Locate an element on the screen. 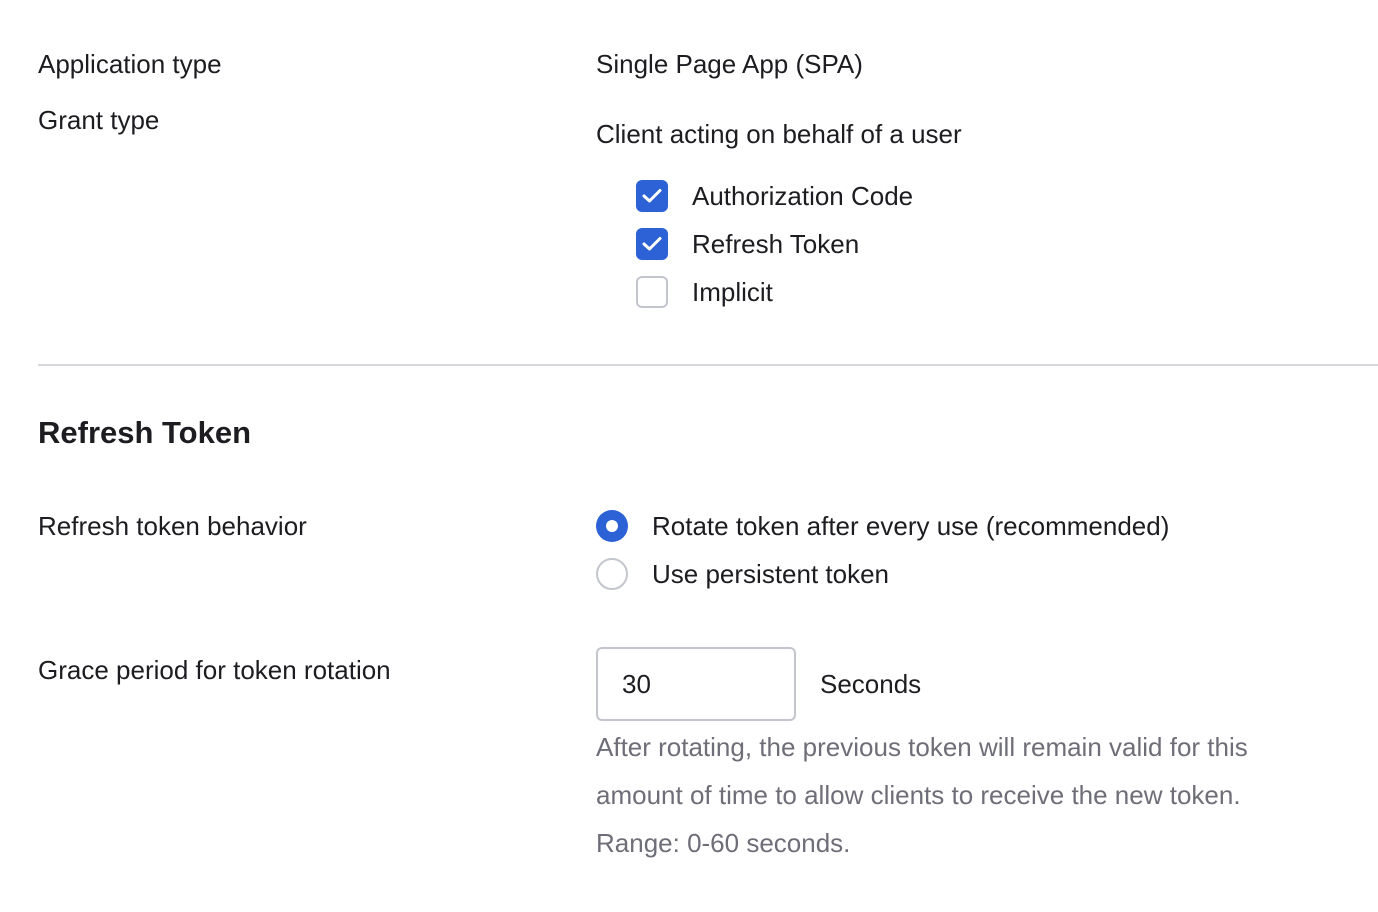 This screenshot has height=912, width=1378. refresh-token-label: Refresh Token is located at coordinates (776, 244).